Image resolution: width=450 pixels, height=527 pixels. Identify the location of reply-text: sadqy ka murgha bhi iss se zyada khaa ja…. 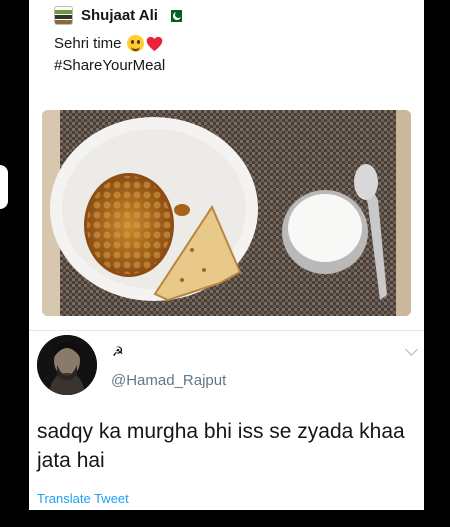
(221, 446).